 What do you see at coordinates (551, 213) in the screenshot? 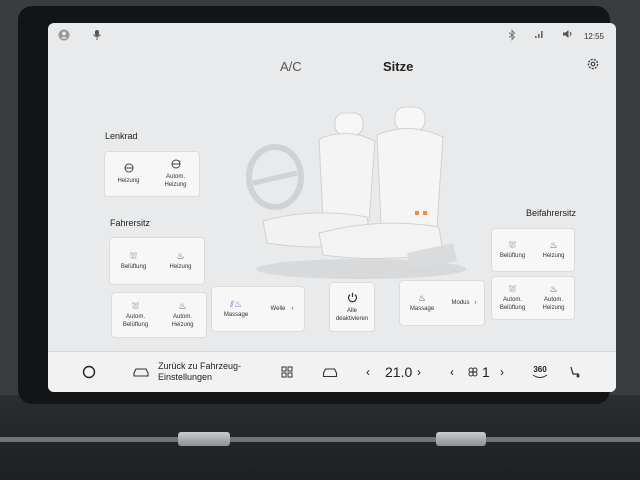
I see `passenger-section-title: Beifahrersitz` at bounding box center [551, 213].